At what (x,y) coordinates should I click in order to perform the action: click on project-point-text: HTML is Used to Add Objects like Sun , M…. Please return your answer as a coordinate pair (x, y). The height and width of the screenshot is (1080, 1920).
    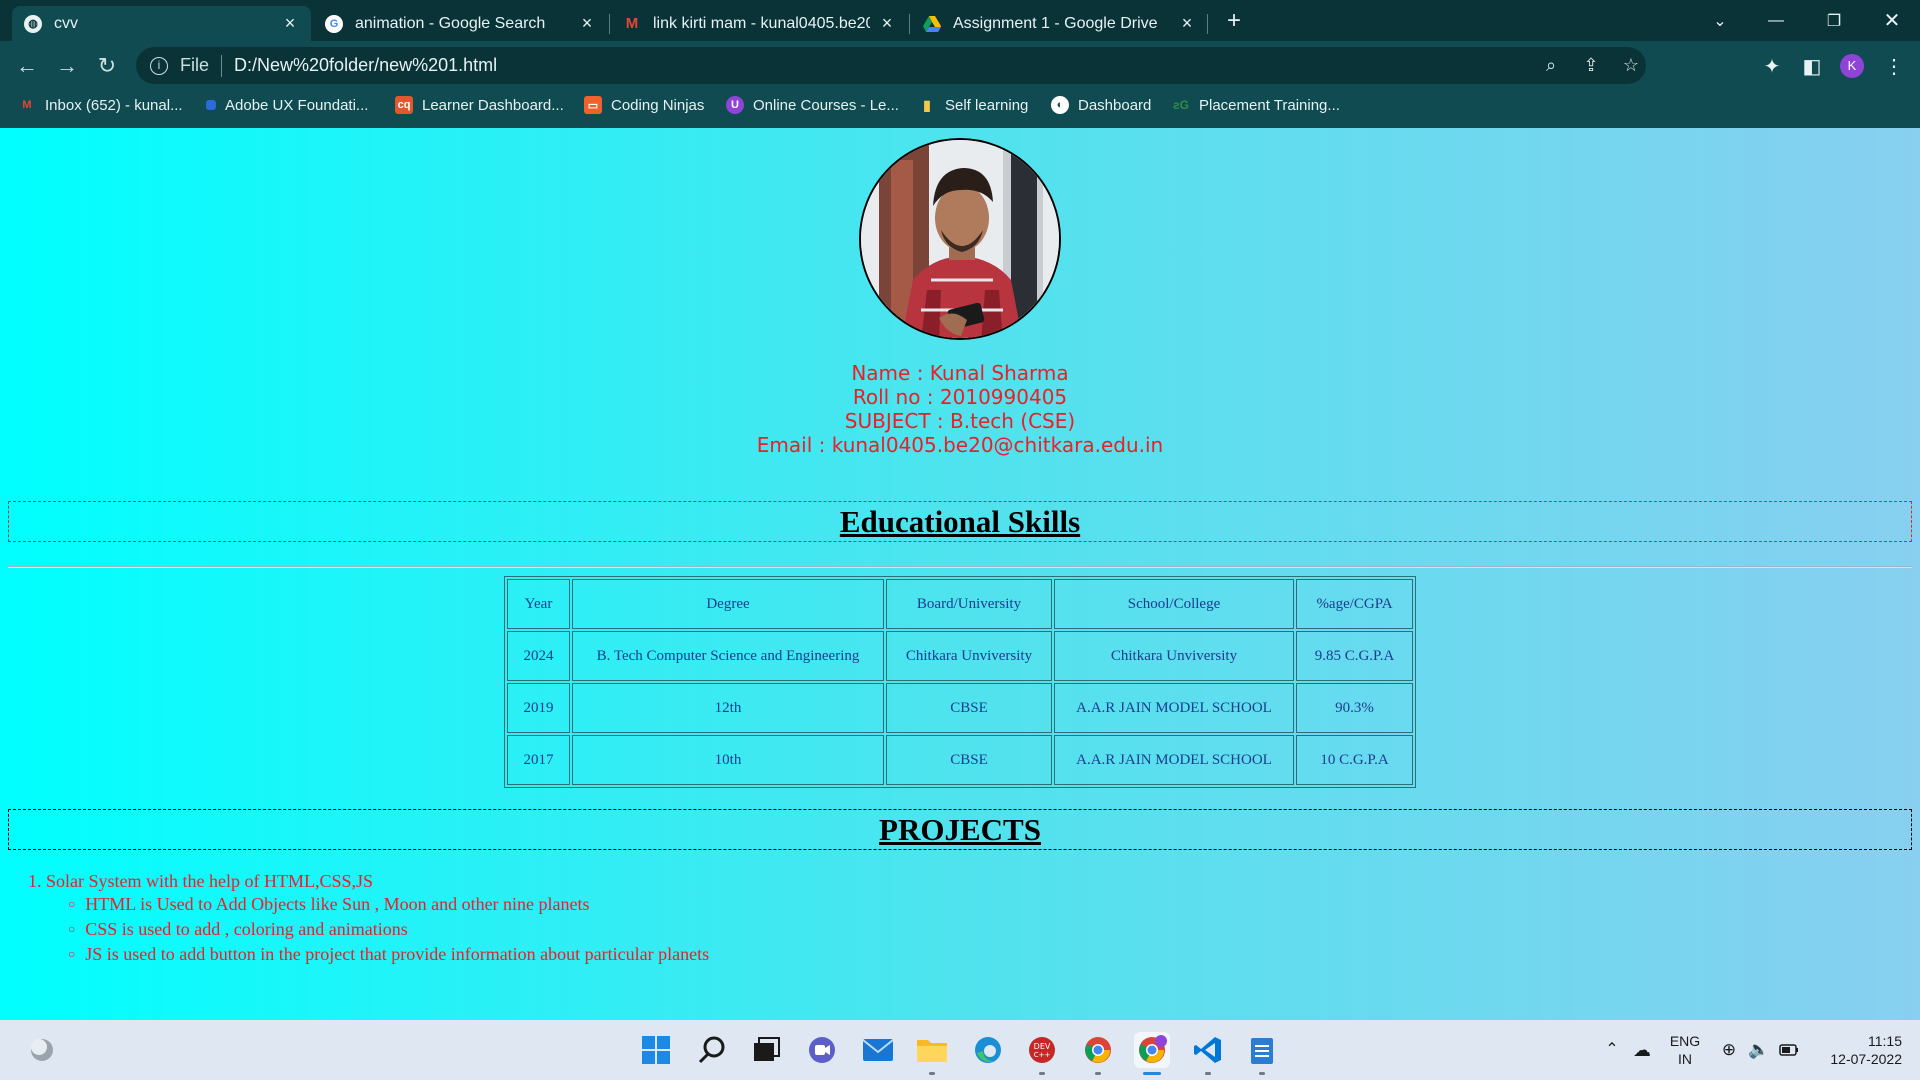
    Looking at the image, I should click on (337, 904).